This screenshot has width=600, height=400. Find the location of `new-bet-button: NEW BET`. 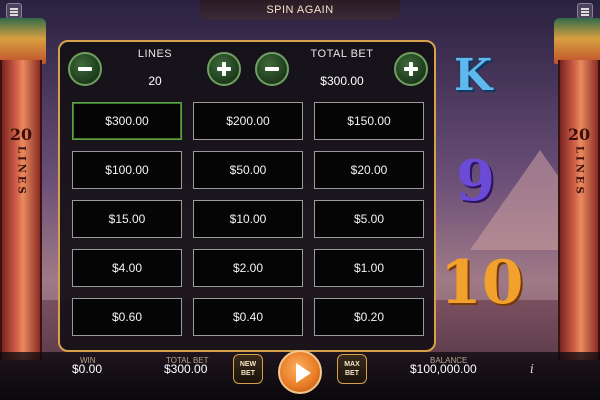

new-bet-button: NEW BET is located at coordinates (248, 369).